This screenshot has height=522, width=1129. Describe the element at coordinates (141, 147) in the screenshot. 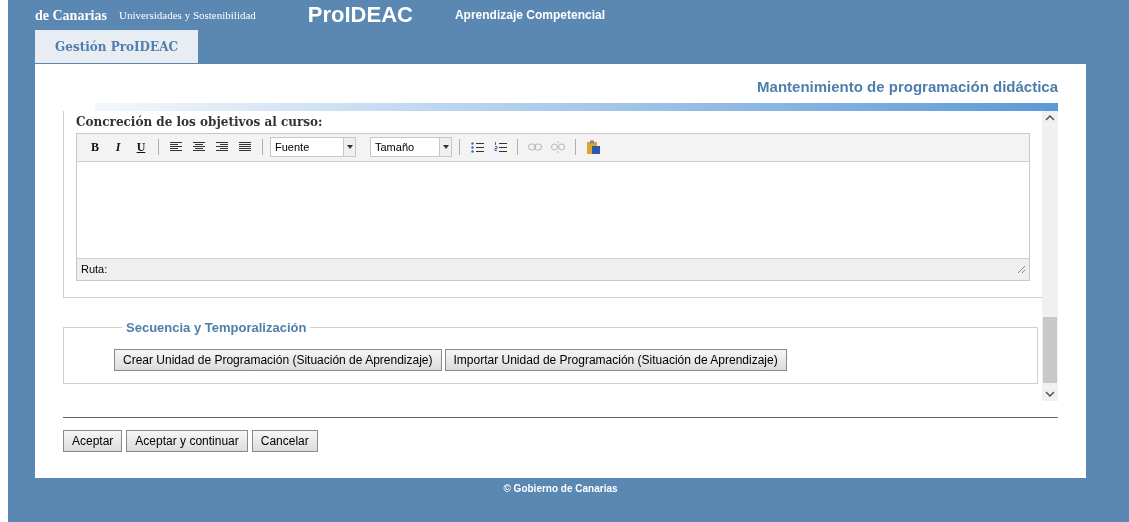

I see `underline-button: U` at that location.